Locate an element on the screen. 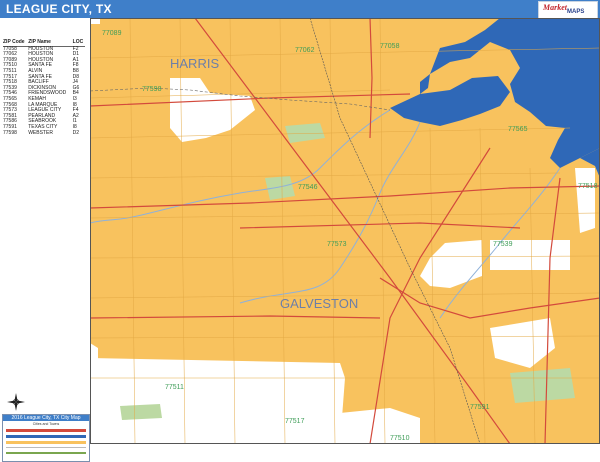  county-label-harris: HARRIS is located at coordinates (194, 63).